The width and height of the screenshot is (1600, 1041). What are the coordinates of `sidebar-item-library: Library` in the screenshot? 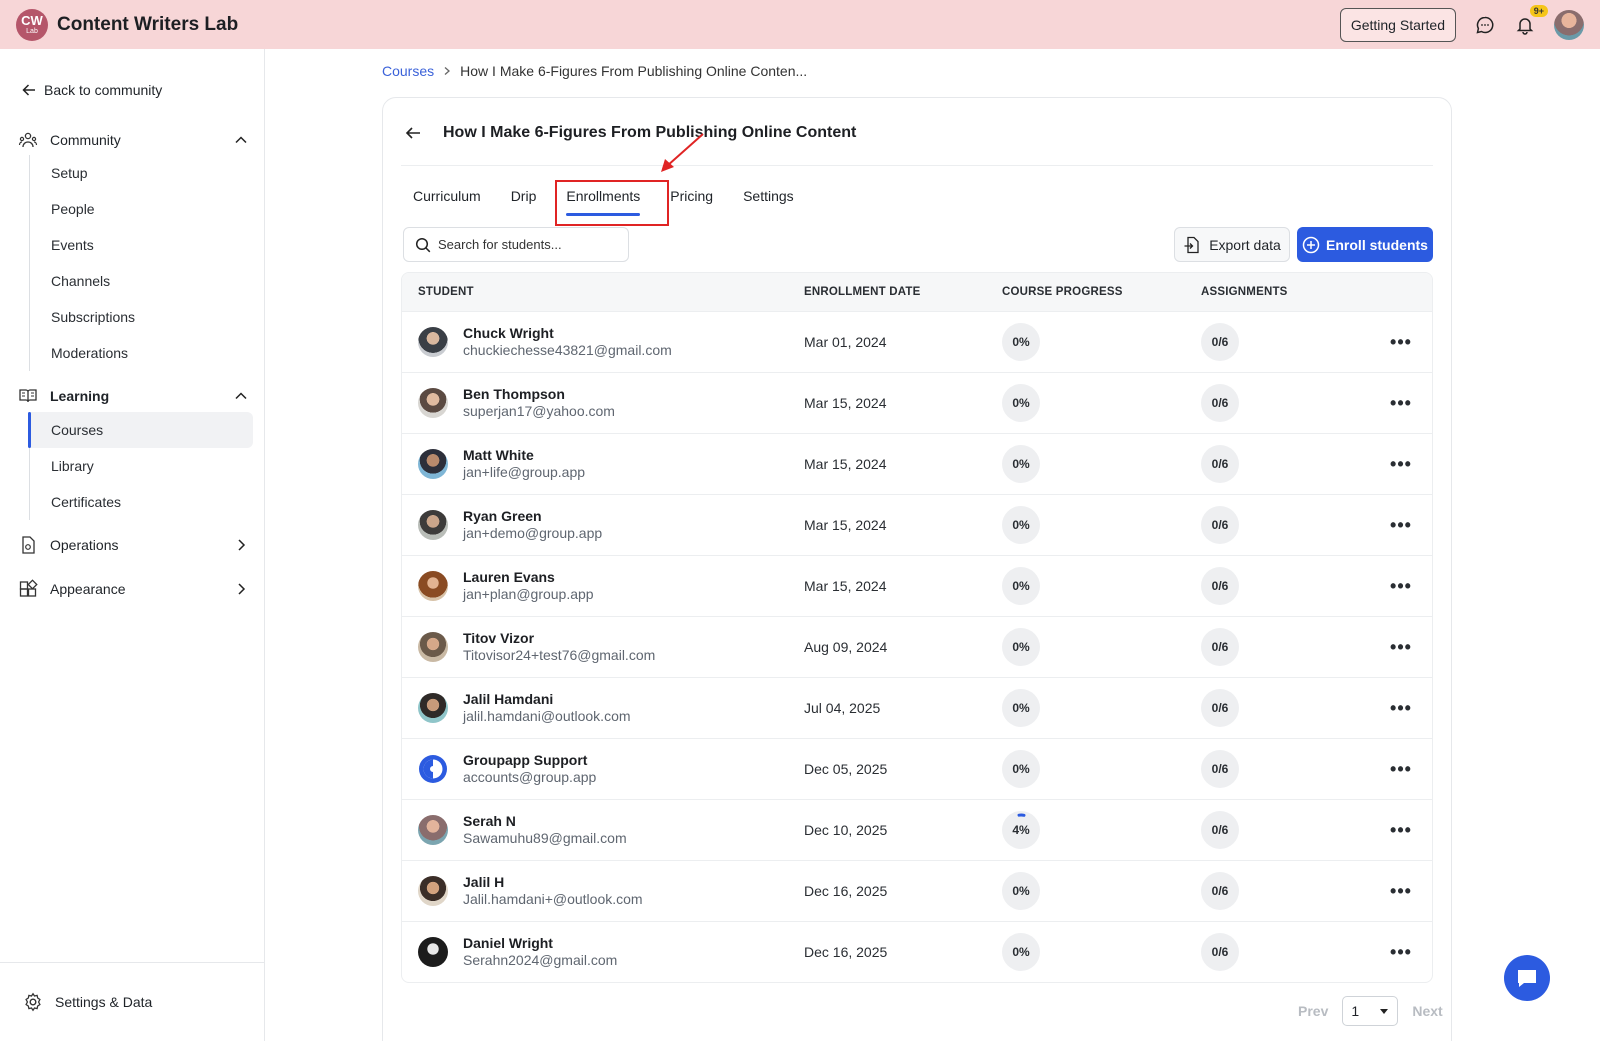 It's located at (141, 466).